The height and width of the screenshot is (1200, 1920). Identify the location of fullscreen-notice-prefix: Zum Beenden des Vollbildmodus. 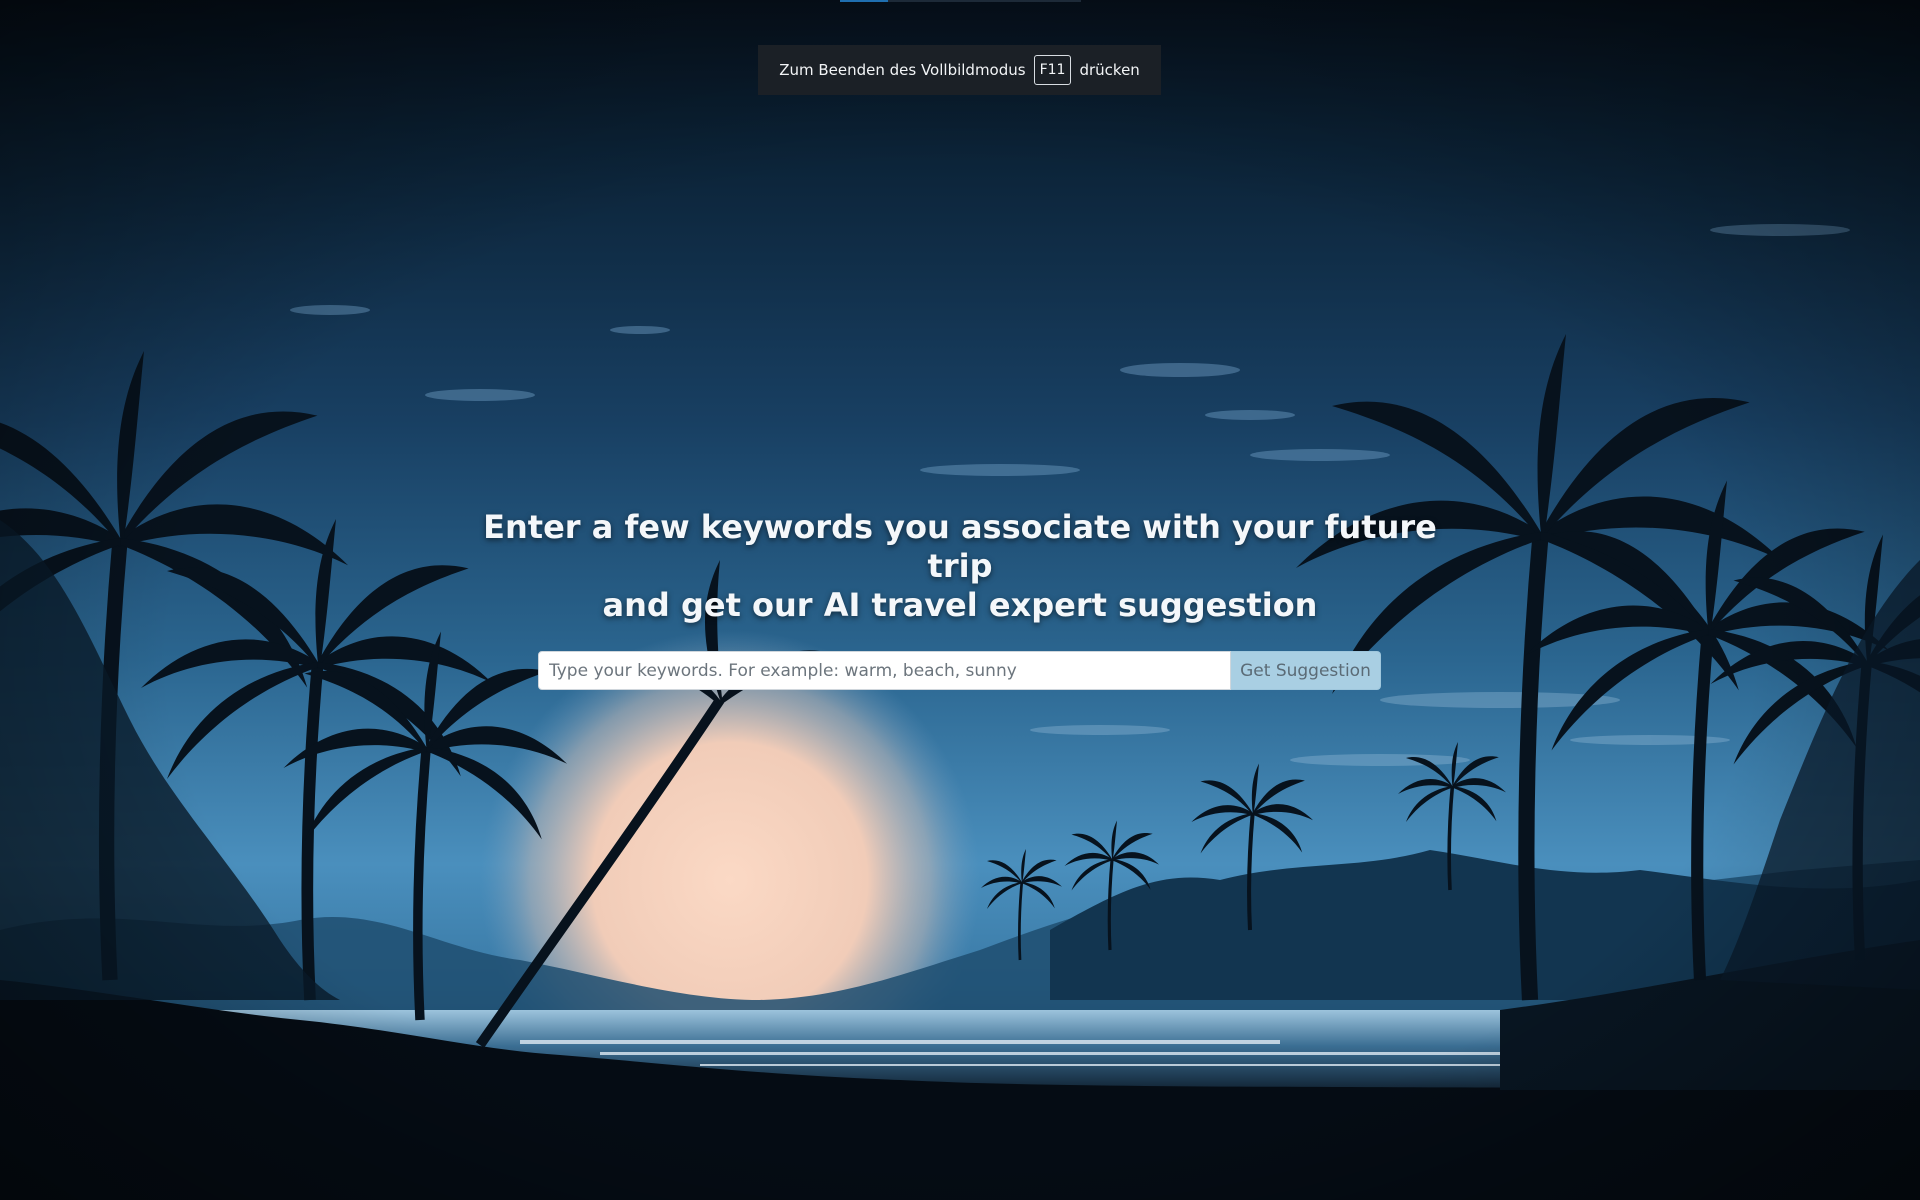
(902, 70).